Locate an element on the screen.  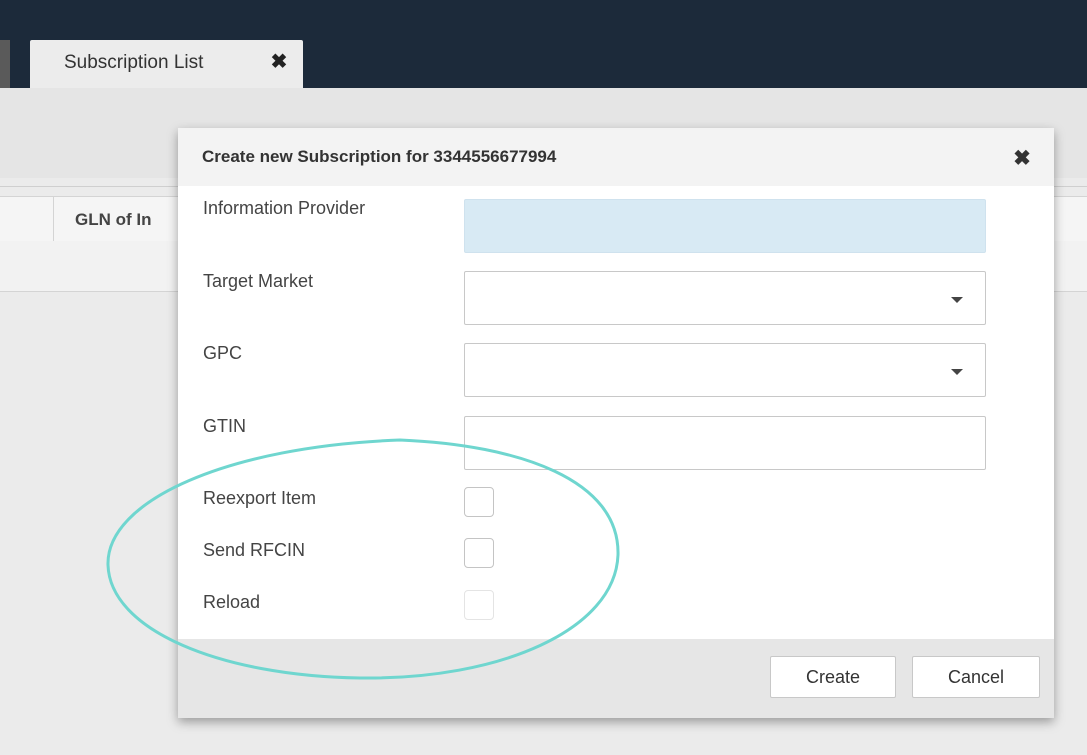
target-market-label: Target Market is located at coordinates (258, 281).